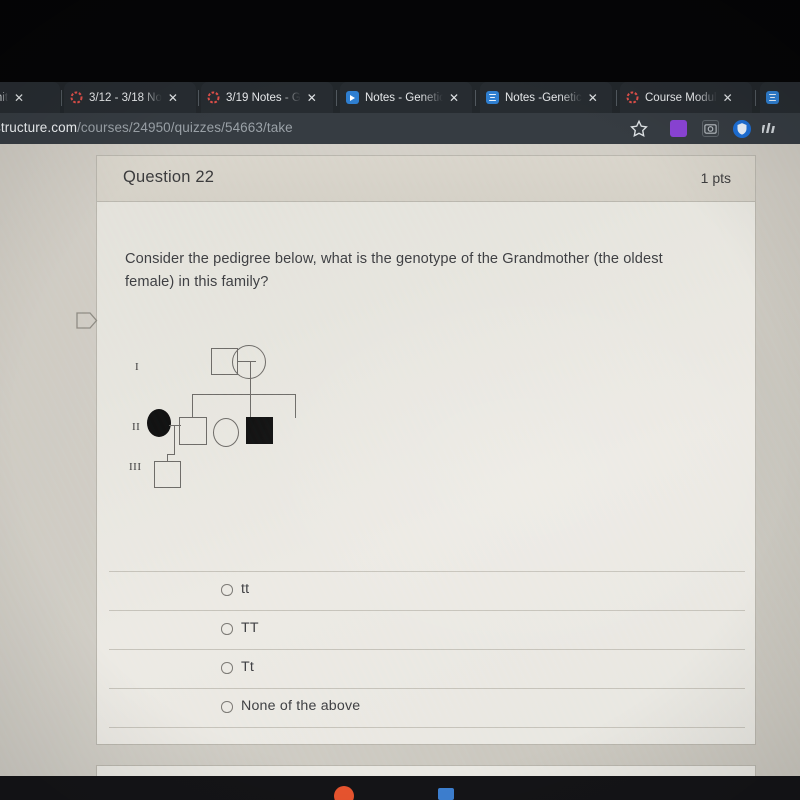 The height and width of the screenshot is (800, 800). I want to click on option-label-0: tt, so click(245, 589).